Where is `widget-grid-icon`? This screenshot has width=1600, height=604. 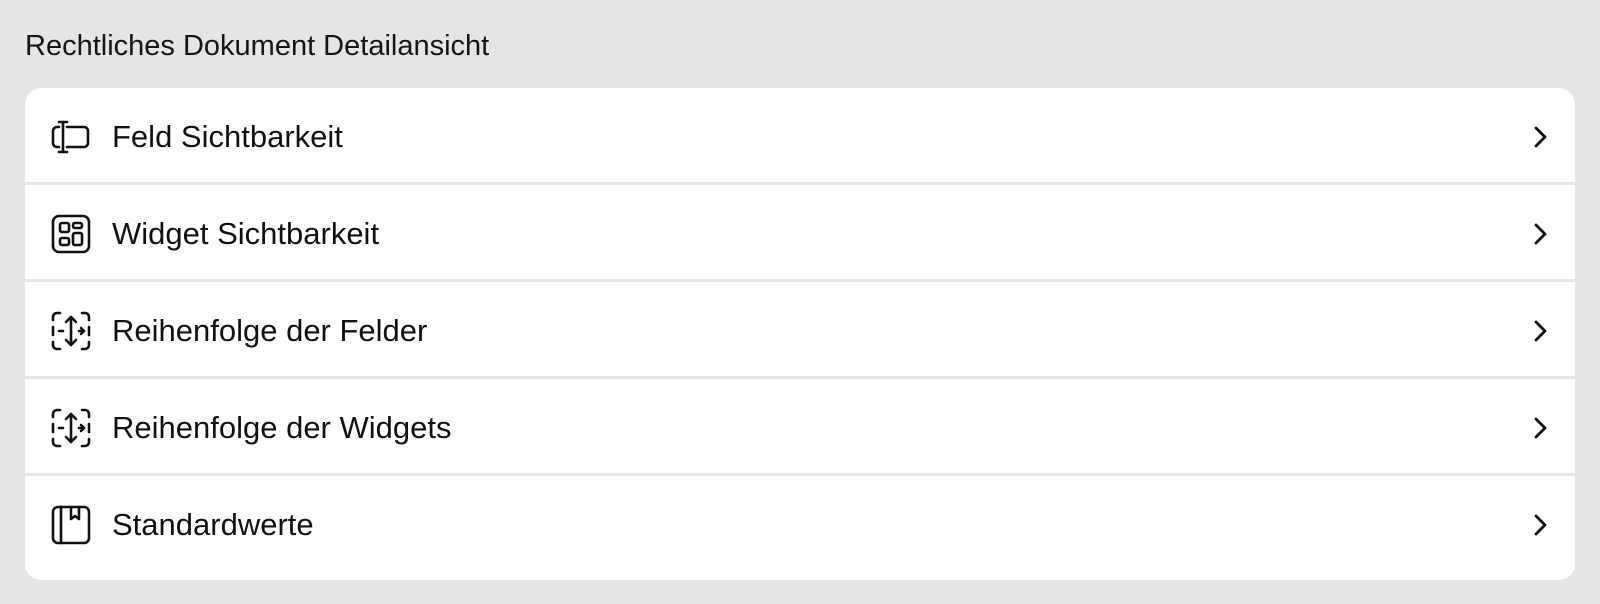 widget-grid-icon is located at coordinates (71, 234).